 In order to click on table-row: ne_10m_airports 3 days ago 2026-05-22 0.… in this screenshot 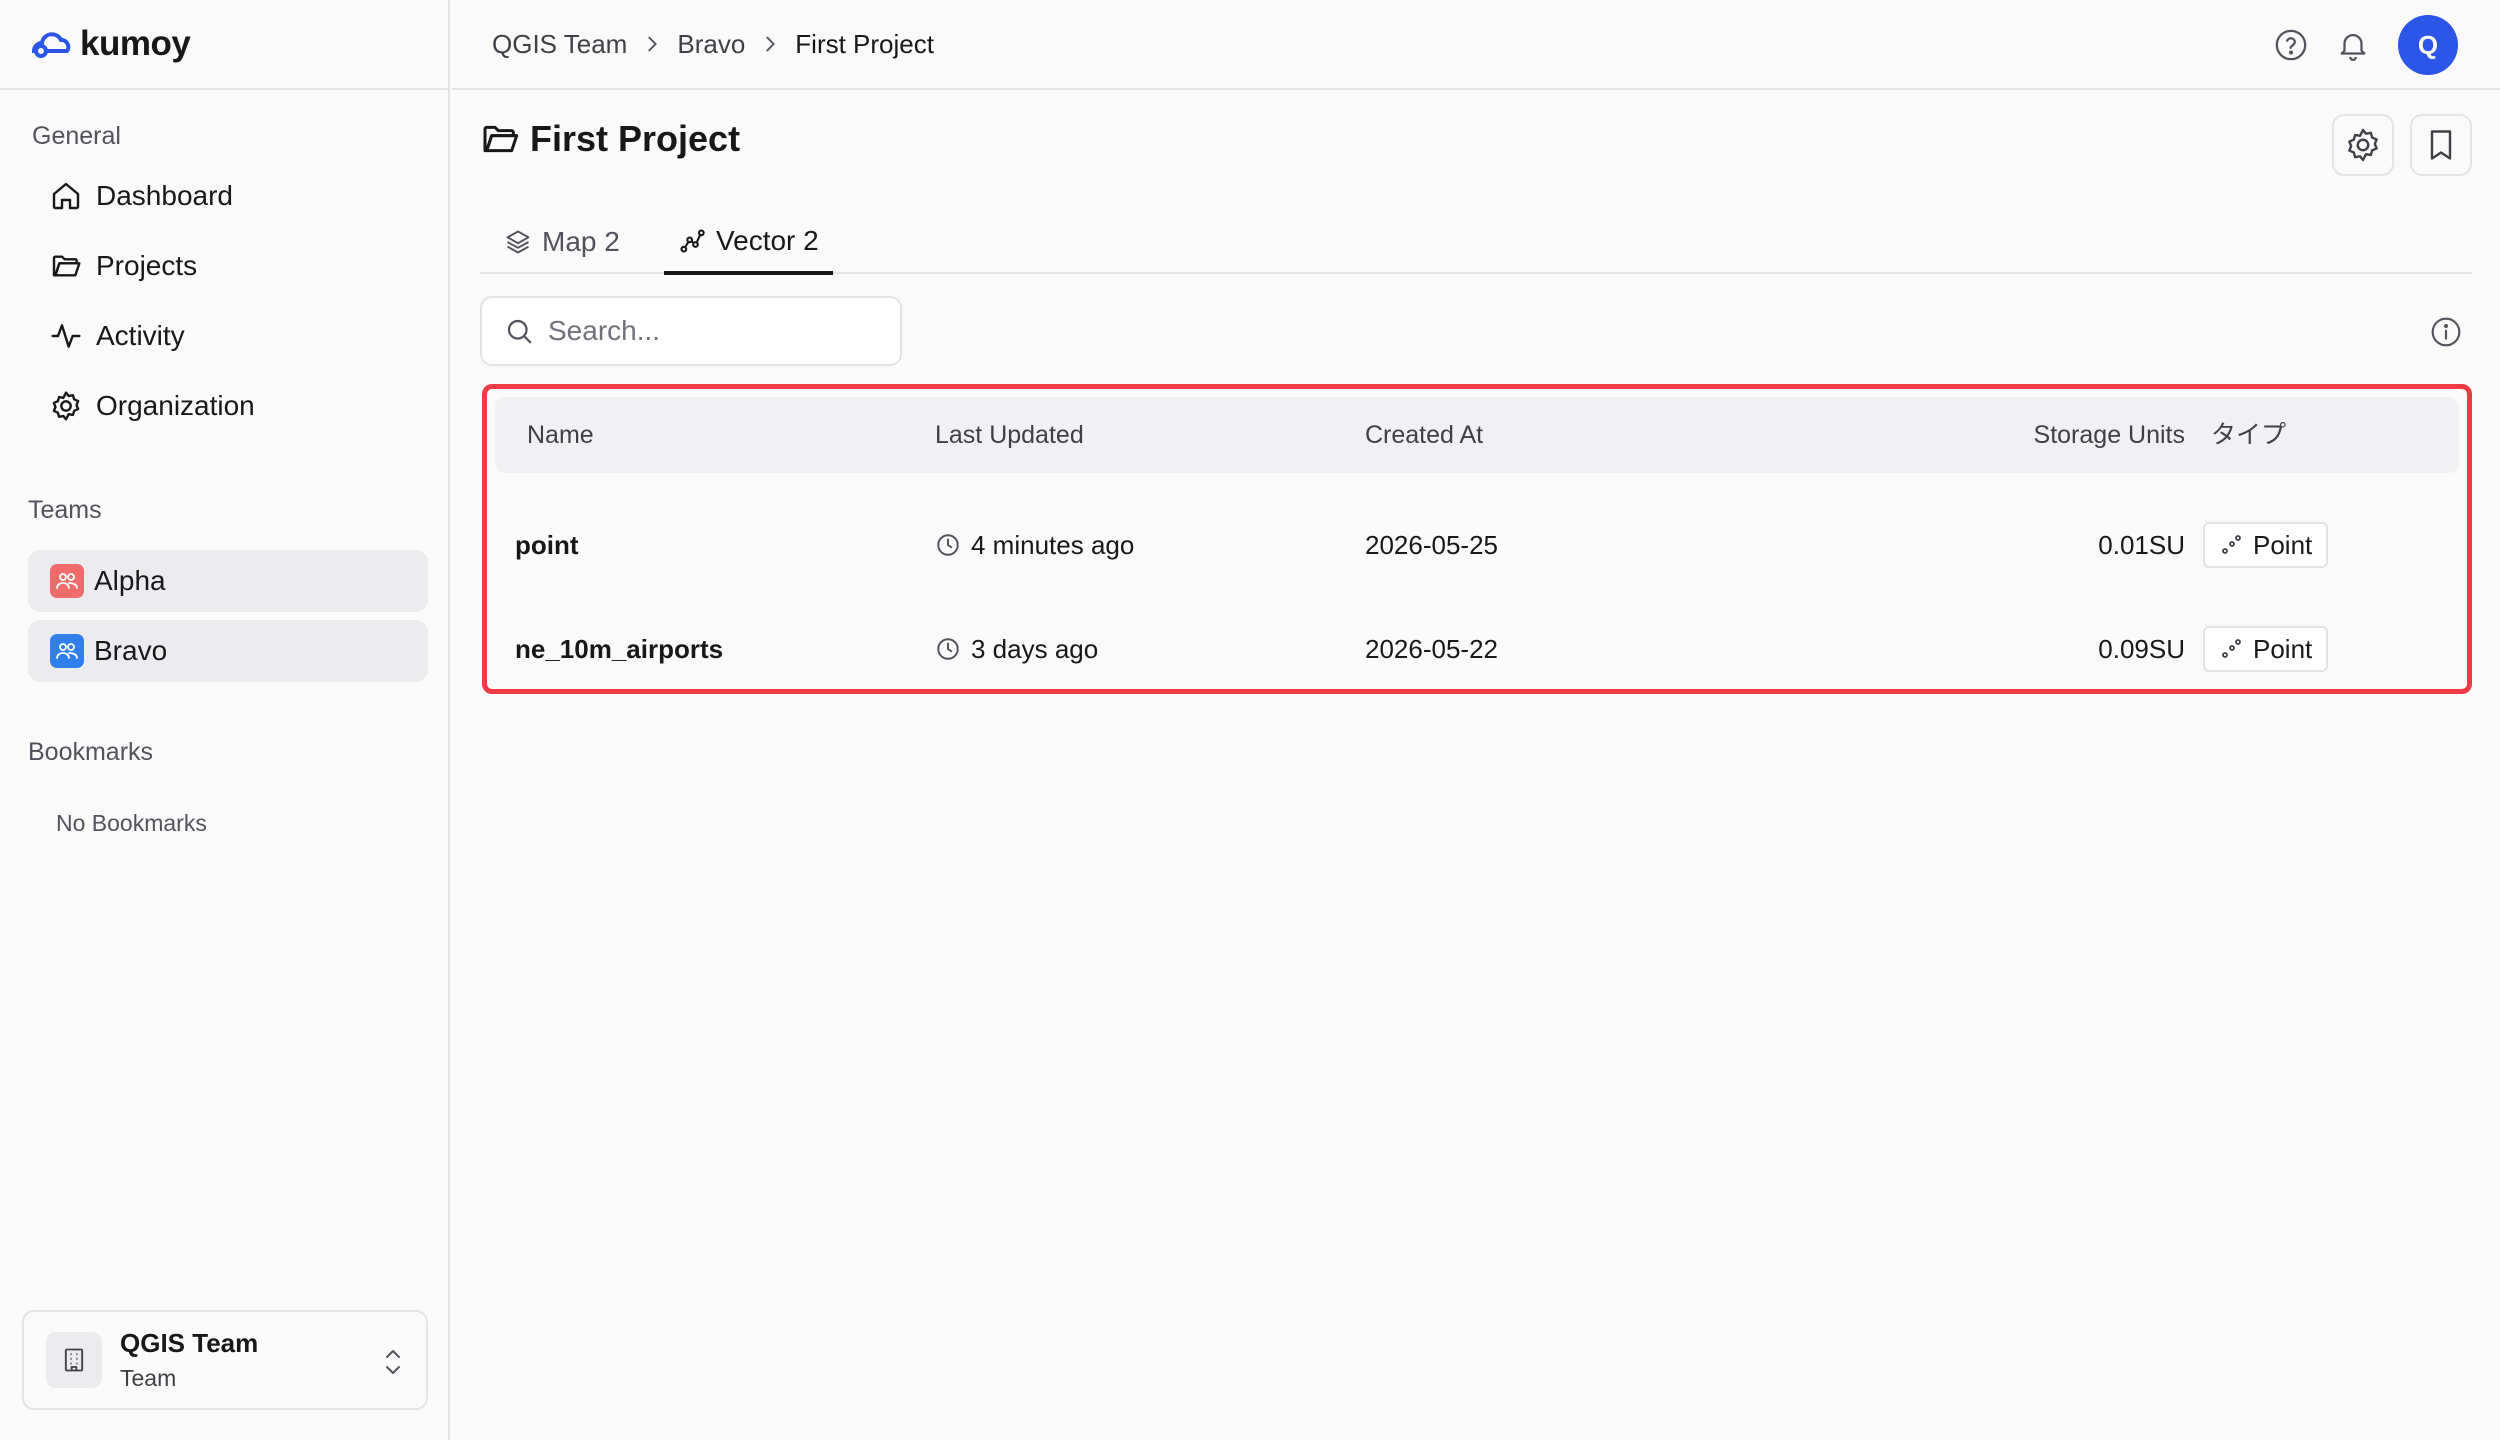, I will do `click(1477, 649)`.